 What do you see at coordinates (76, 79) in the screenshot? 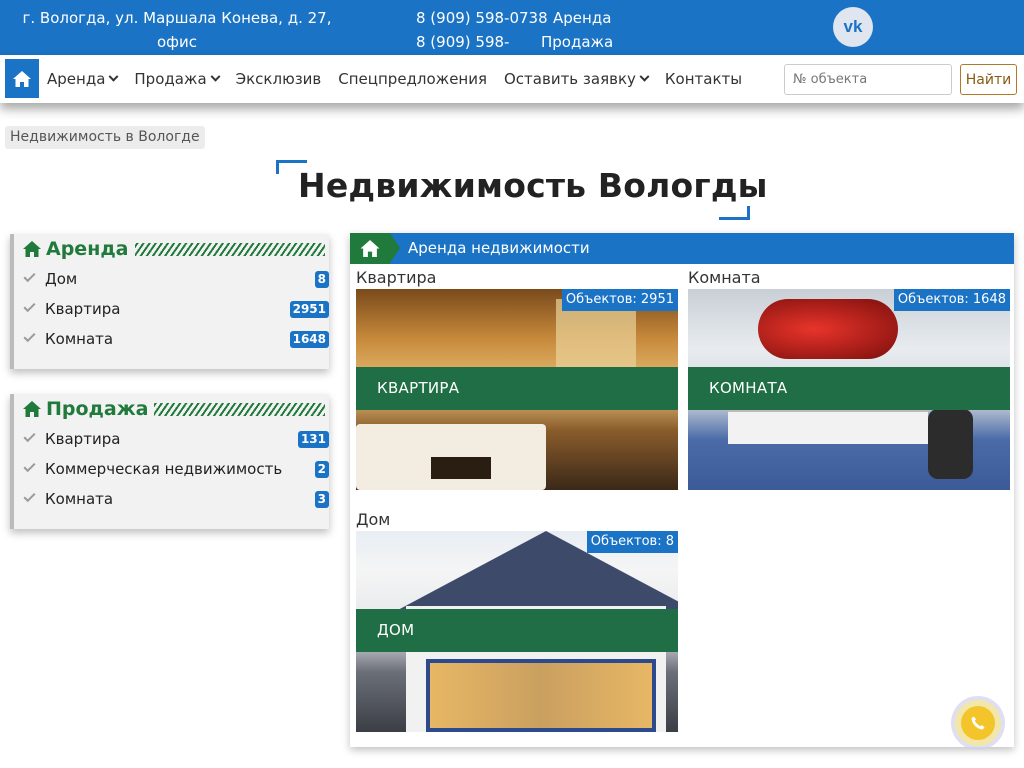
I see `nav-rent-label: Аренда` at bounding box center [76, 79].